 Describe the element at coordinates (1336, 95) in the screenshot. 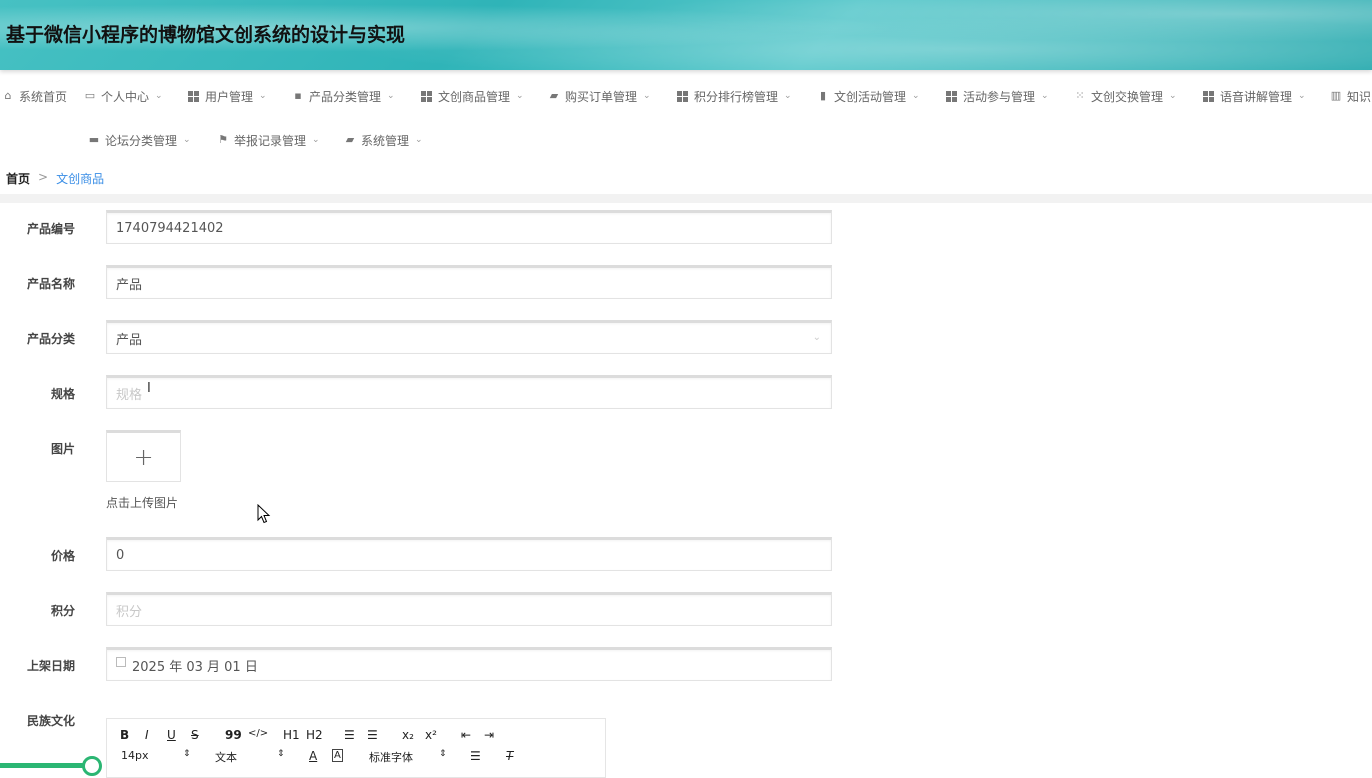

I see `book-icon: ▥` at that location.